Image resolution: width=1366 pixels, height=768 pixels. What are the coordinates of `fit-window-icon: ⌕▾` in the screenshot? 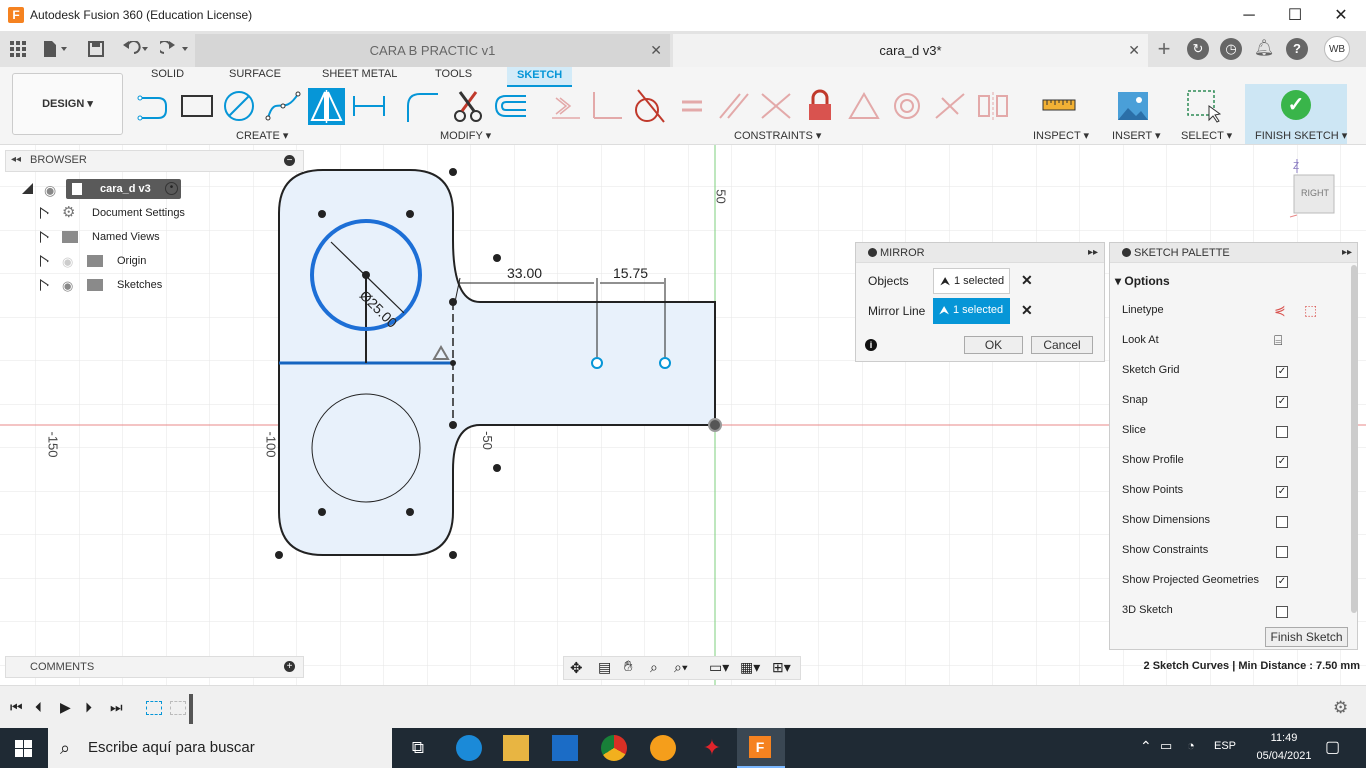 It's located at (681, 667).